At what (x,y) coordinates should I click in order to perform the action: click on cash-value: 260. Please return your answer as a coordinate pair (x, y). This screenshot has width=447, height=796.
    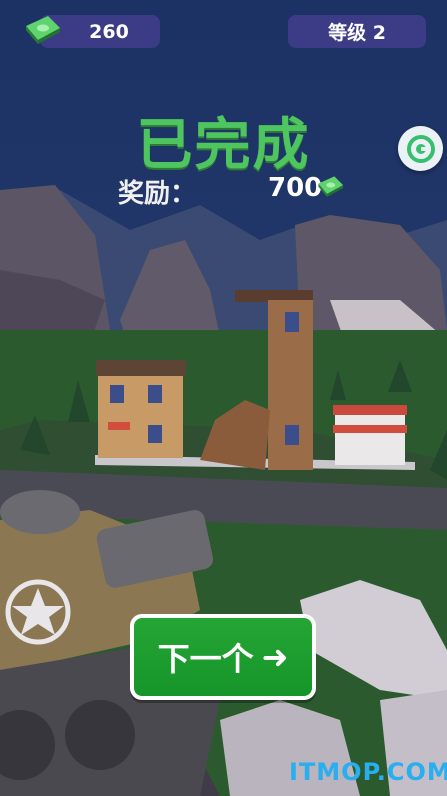
    Looking at the image, I should click on (109, 31).